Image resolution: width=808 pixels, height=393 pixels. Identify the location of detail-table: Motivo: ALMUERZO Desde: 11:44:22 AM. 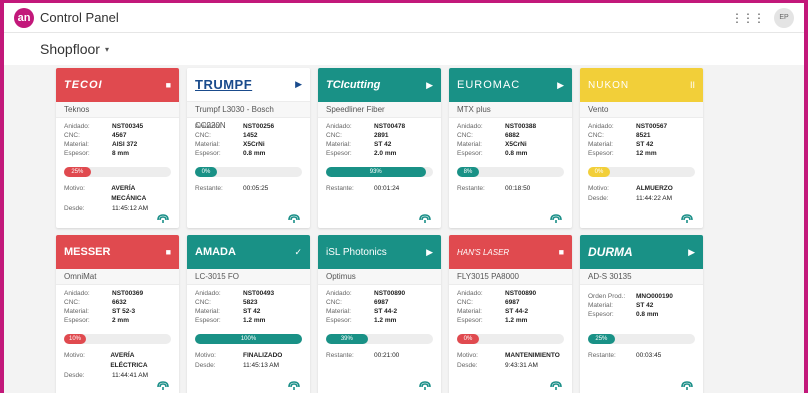
(641, 190).